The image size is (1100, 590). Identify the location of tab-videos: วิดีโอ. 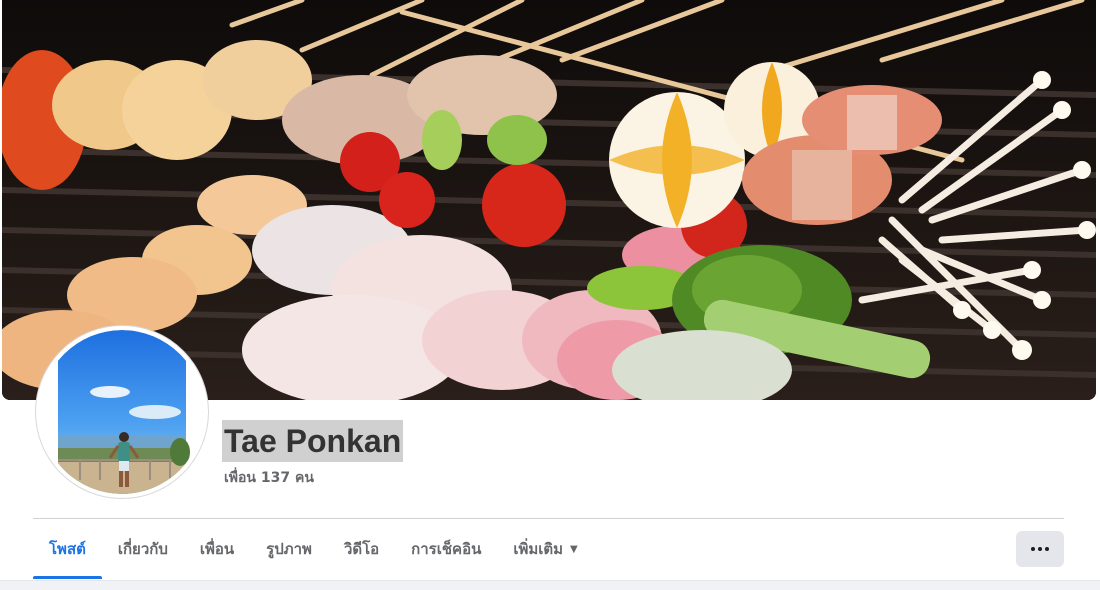
(361, 549).